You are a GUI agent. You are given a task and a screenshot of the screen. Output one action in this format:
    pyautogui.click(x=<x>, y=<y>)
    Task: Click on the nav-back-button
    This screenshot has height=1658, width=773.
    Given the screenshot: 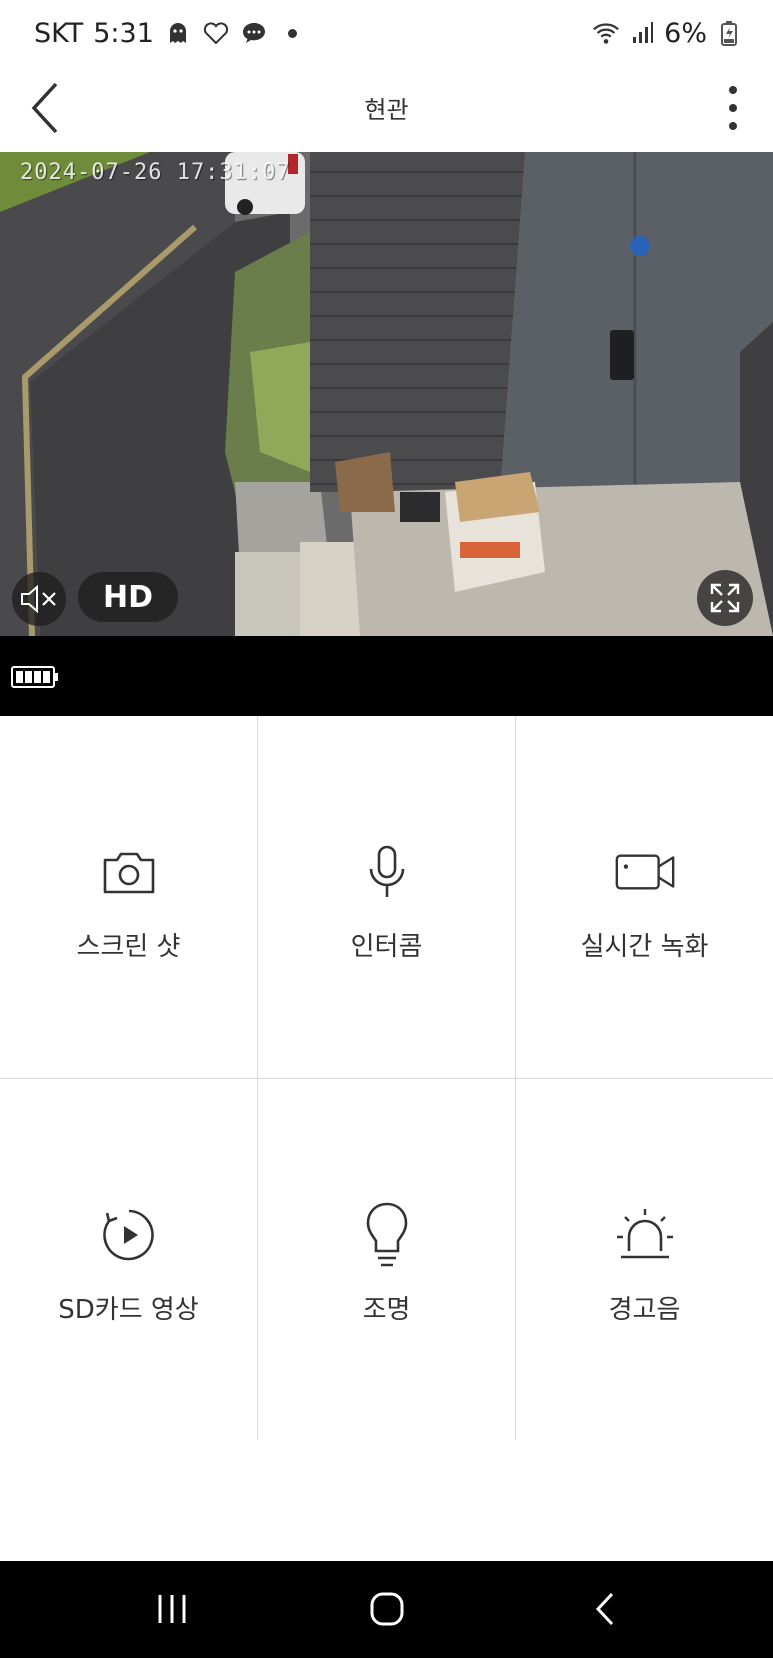 What is the action you would take?
    pyautogui.click(x=605, y=1609)
    